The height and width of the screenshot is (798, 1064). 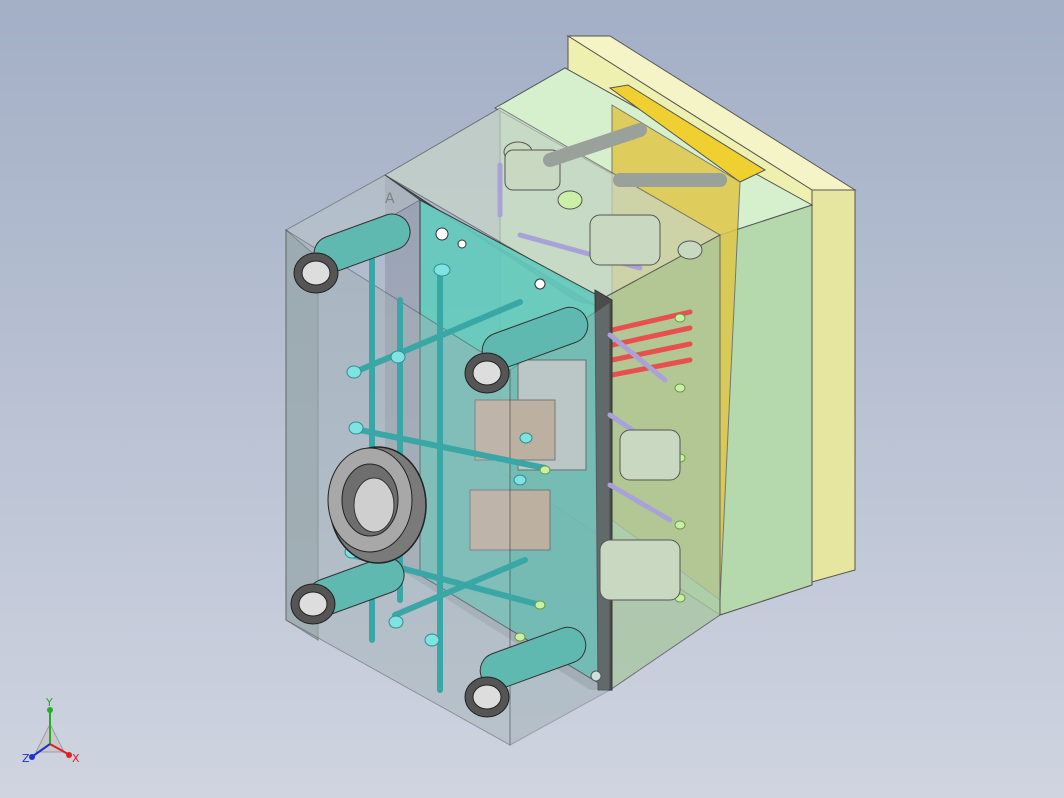 What do you see at coordinates (26, 758) in the screenshot?
I see `z-axis-label: Z` at bounding box center [26, 758].